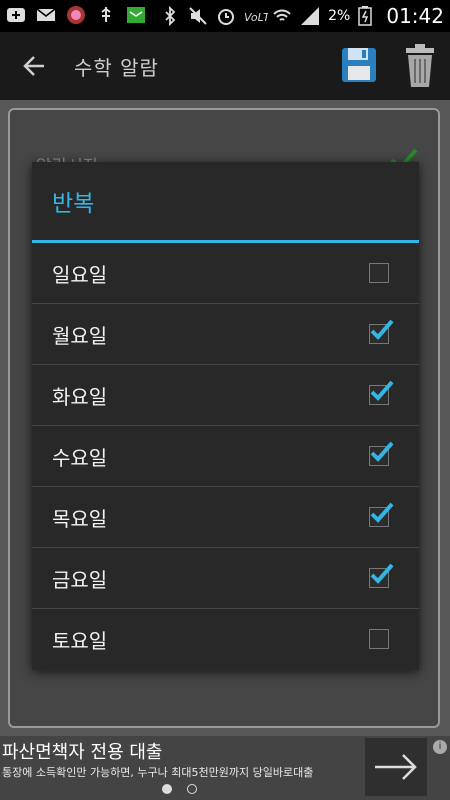  I want to click on back-arrow-icon, so click(34, 66).